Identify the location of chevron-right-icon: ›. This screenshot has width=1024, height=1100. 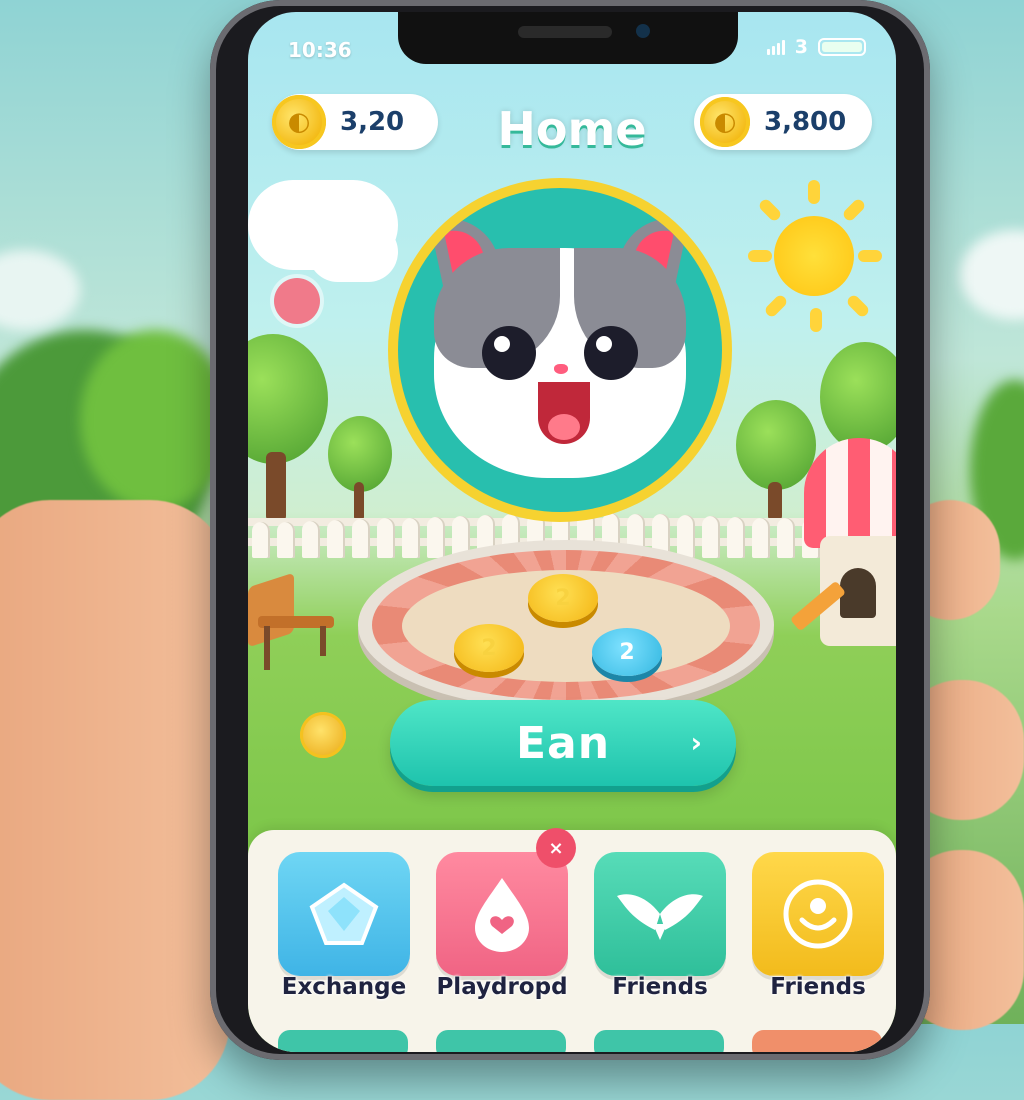
(696, 742).